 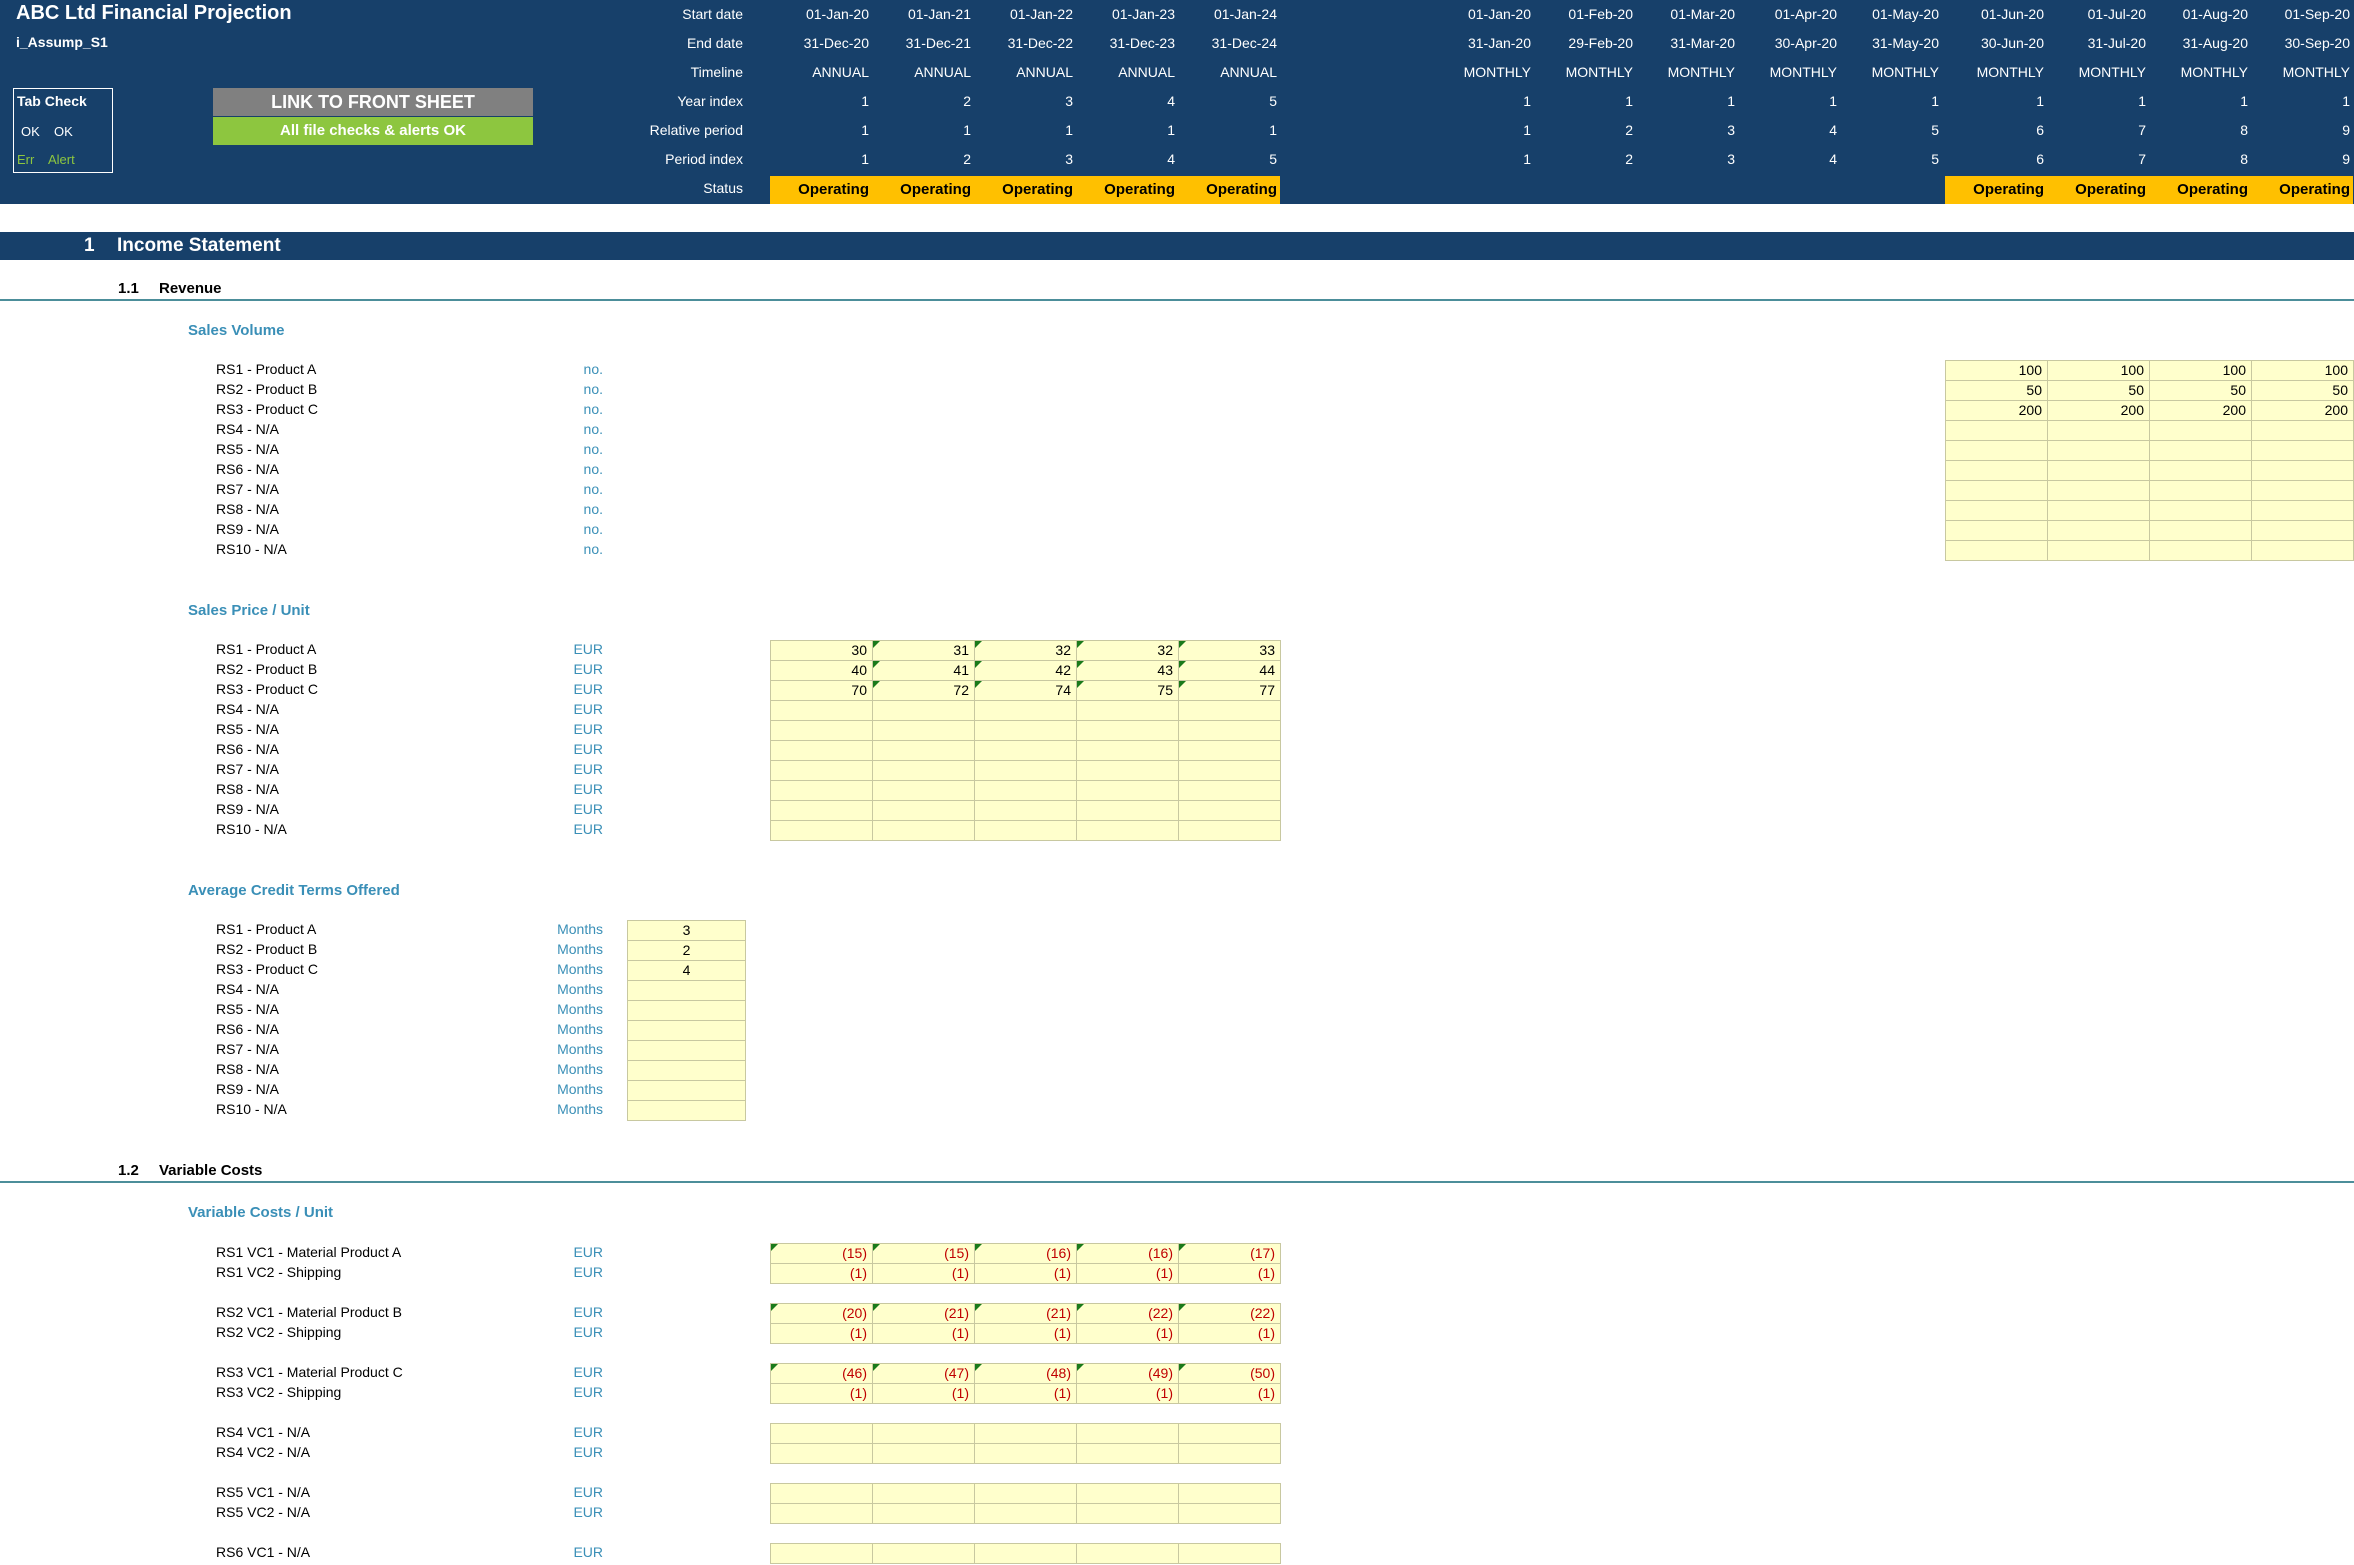 What do you see at coordinates (923, 650) in the screenshot?
I see `sales-price-input-cell: 31` at bounding box center [923, 650].